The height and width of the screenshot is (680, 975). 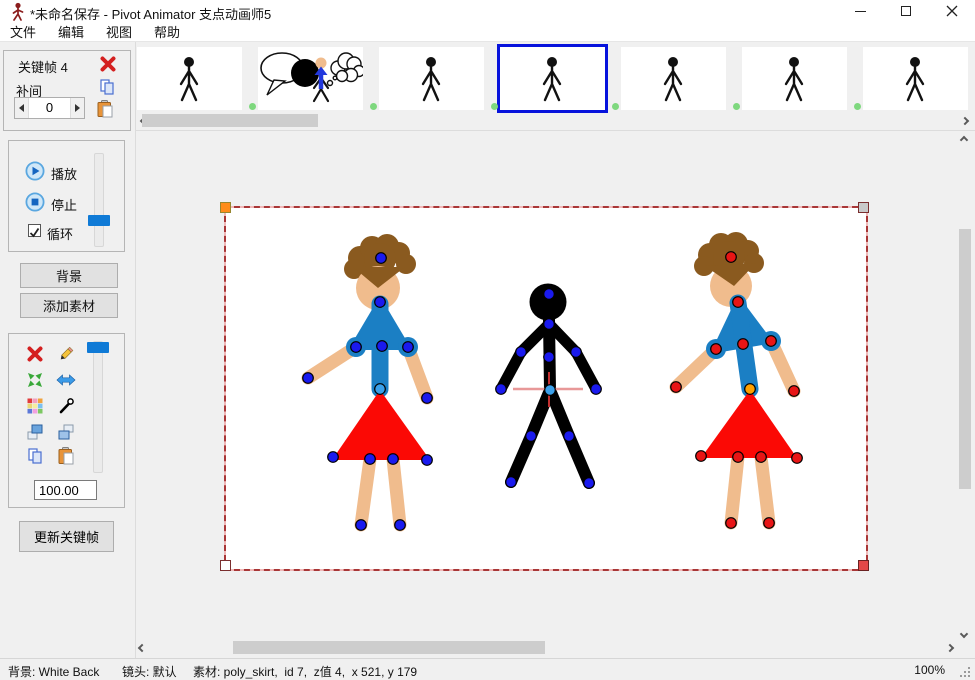 What do you see at coordinates (65, 490) in the screenshot?
I see `scale-input` at bounding box center [65, 490].